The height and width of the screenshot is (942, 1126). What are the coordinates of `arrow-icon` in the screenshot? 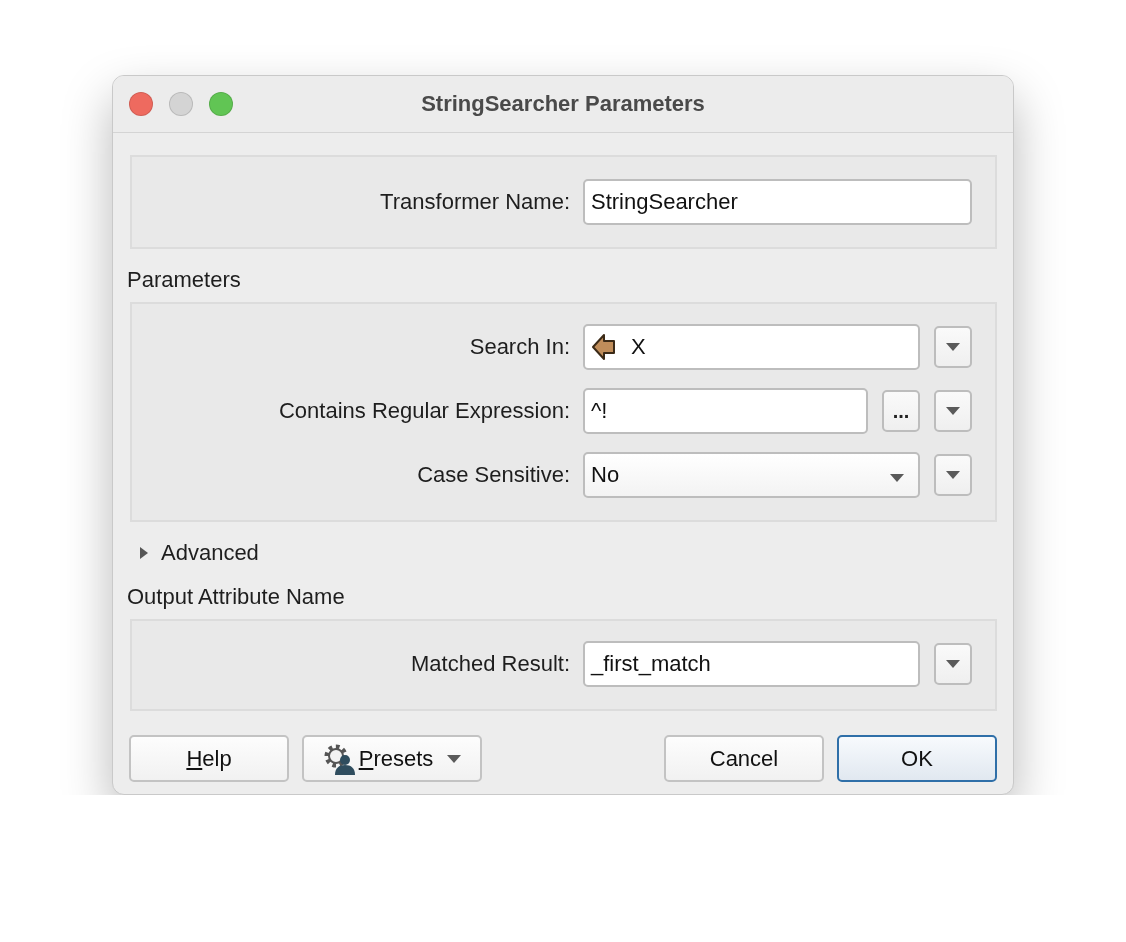 It's located at (604, 347).